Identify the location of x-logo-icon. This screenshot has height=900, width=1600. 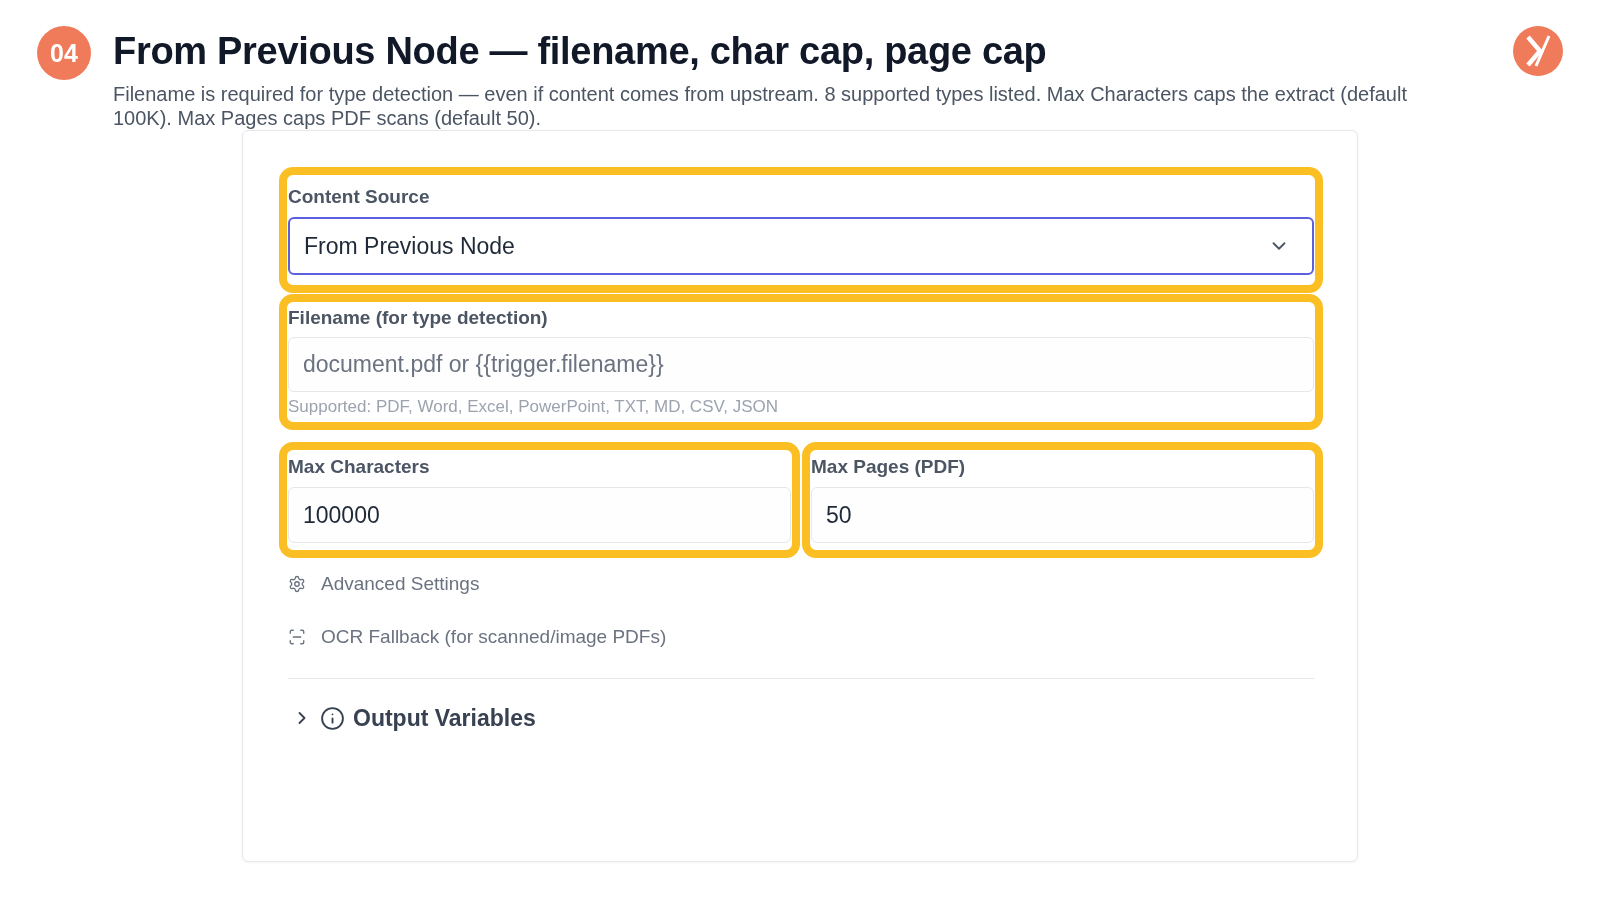
(1538, 51).